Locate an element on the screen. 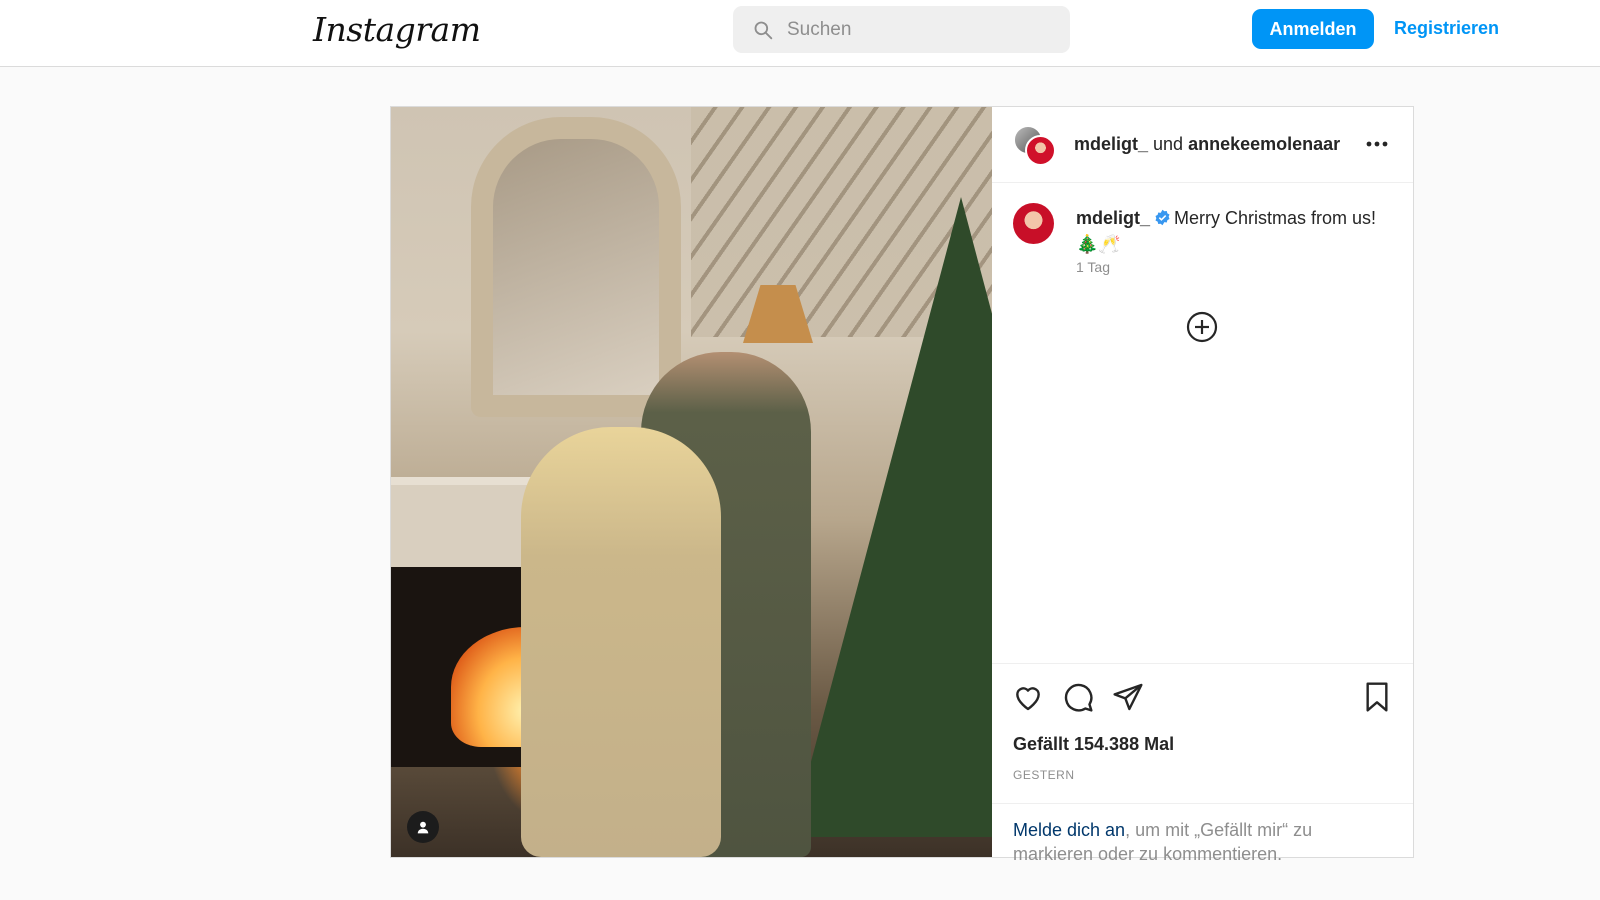 The width and height of the screenshot is (1600, 900). photo-christmas-tree is located at coordinates (891, 517).